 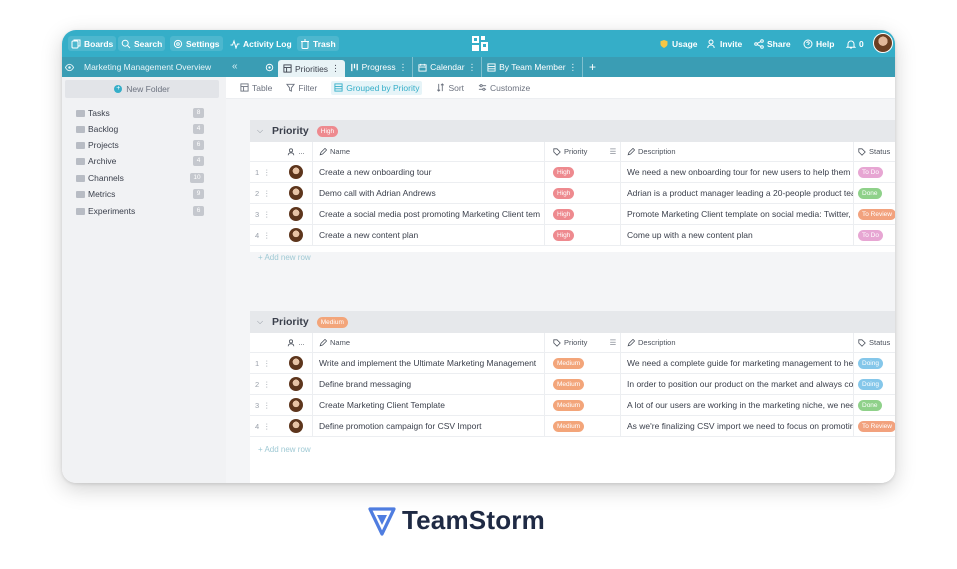 I want to click on task-name: Define promotion campaign for CSV Import, so click(x=426, y=426).